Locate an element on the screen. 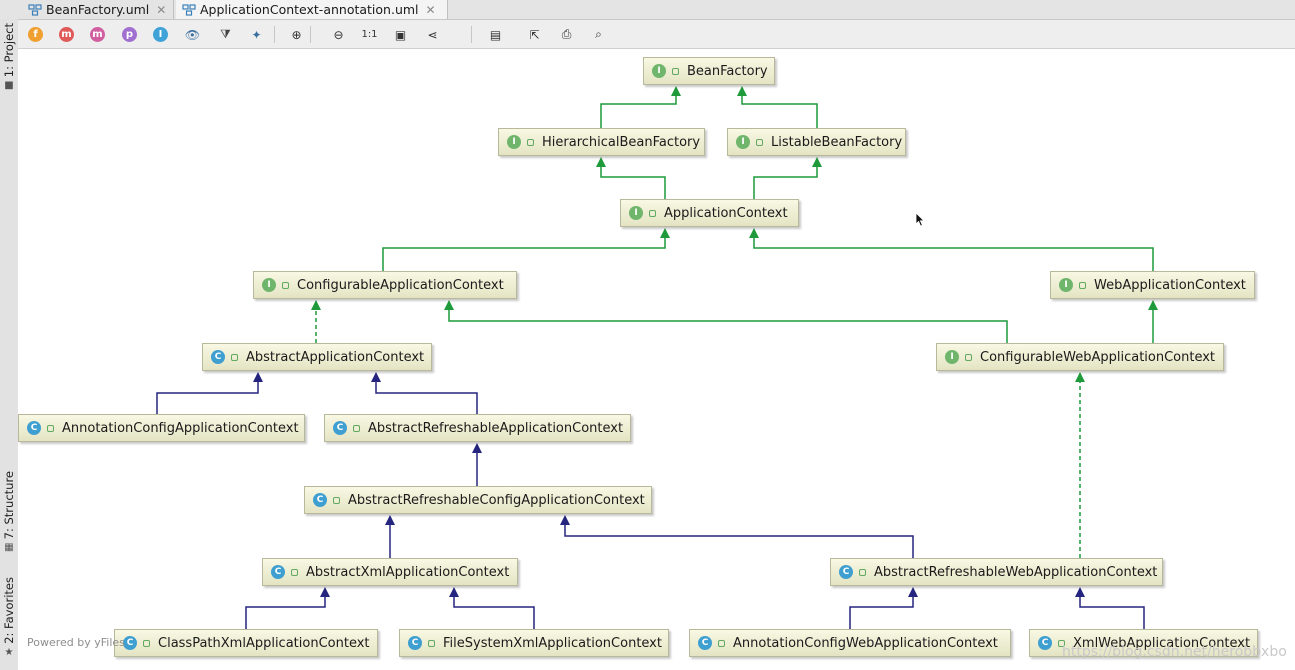  uml-node-abstract-refreshable-application-context: C AbstractRefreshableApplicationContext is located at coordinates (477, 428).